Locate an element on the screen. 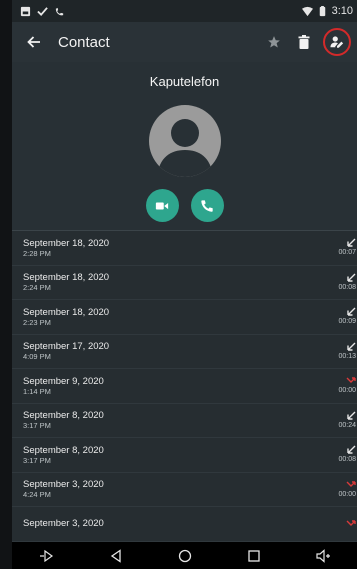  notification-icon is located at coordinates (25, 11).